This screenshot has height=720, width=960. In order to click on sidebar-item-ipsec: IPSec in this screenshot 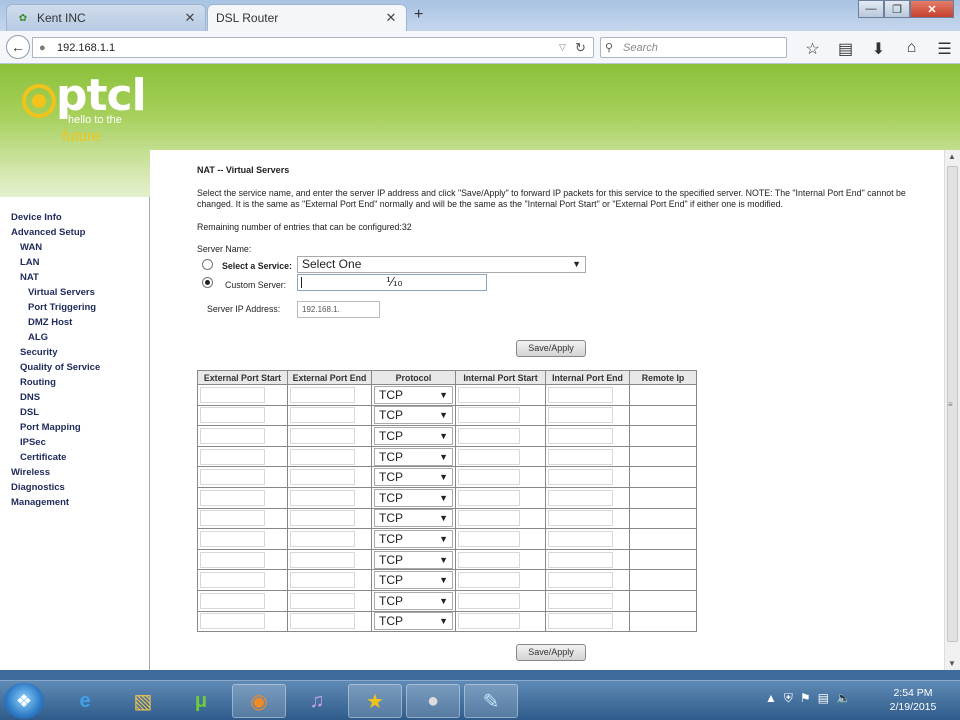, I will do `click(74, 442)`.